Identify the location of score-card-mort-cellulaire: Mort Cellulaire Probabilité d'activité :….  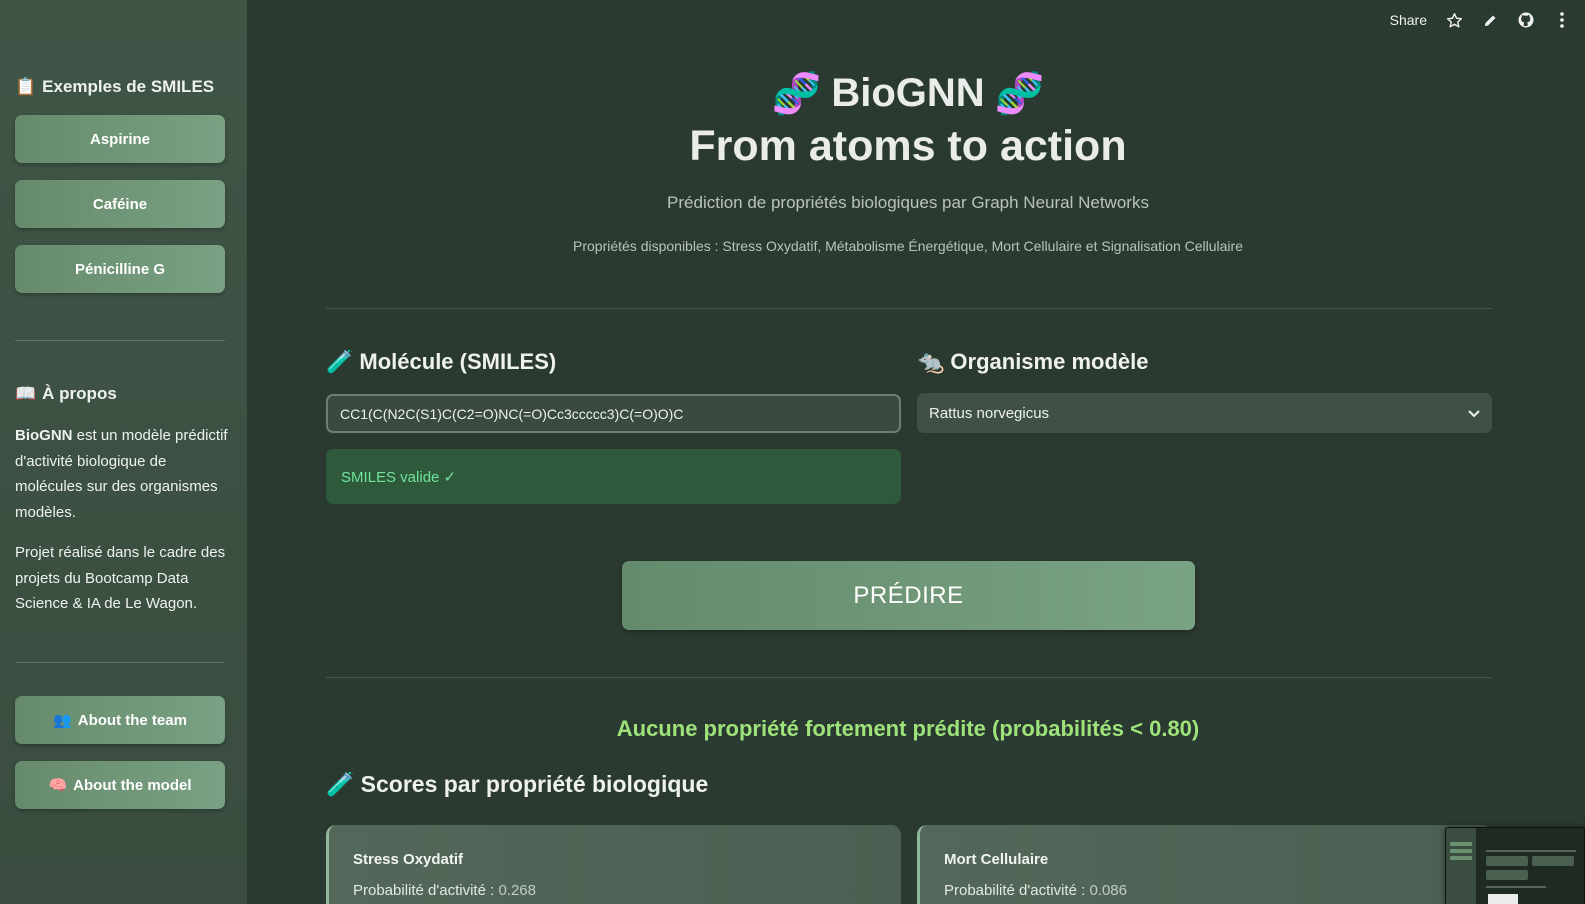
(1204, 864).